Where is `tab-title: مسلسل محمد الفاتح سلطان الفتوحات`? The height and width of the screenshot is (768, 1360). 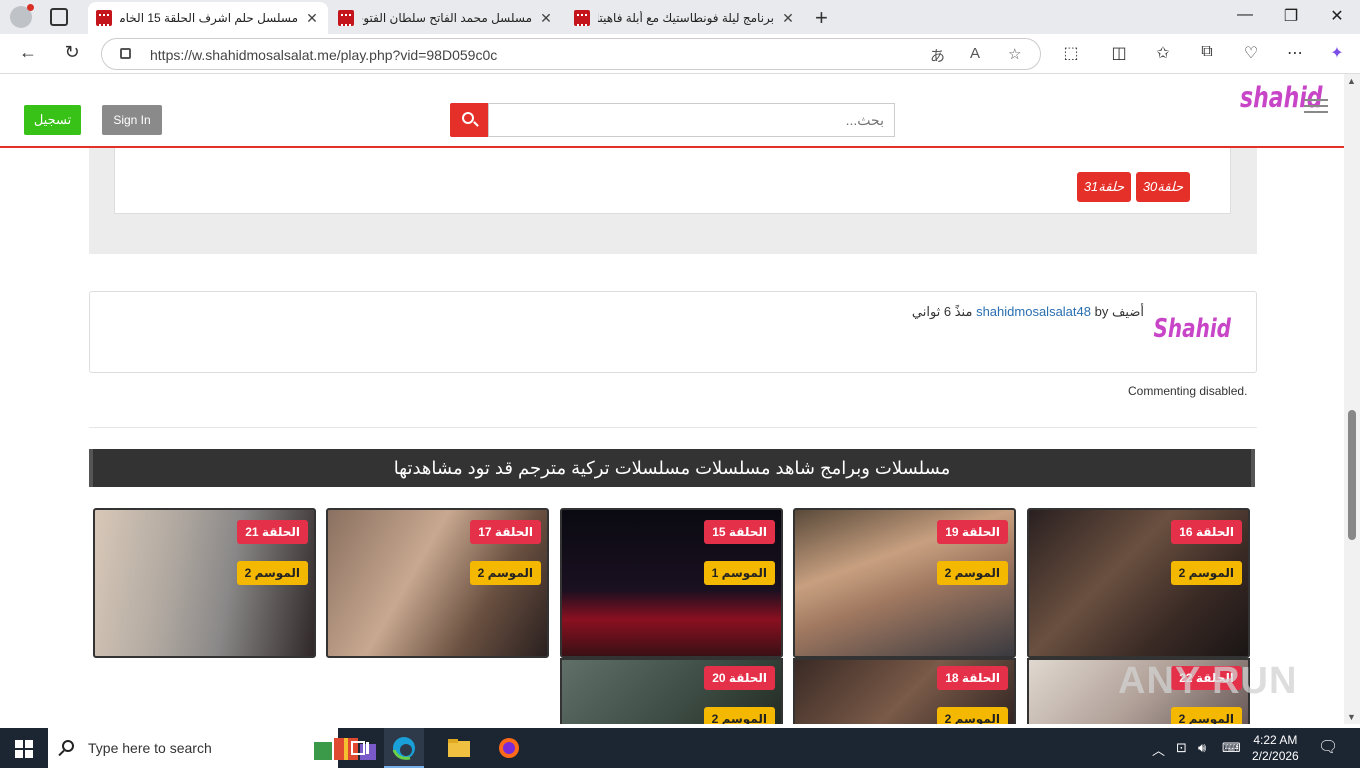
tab-title: مسلسل محمد الفاتح سلطان الفتوحات is located at coordinates (447, 18).